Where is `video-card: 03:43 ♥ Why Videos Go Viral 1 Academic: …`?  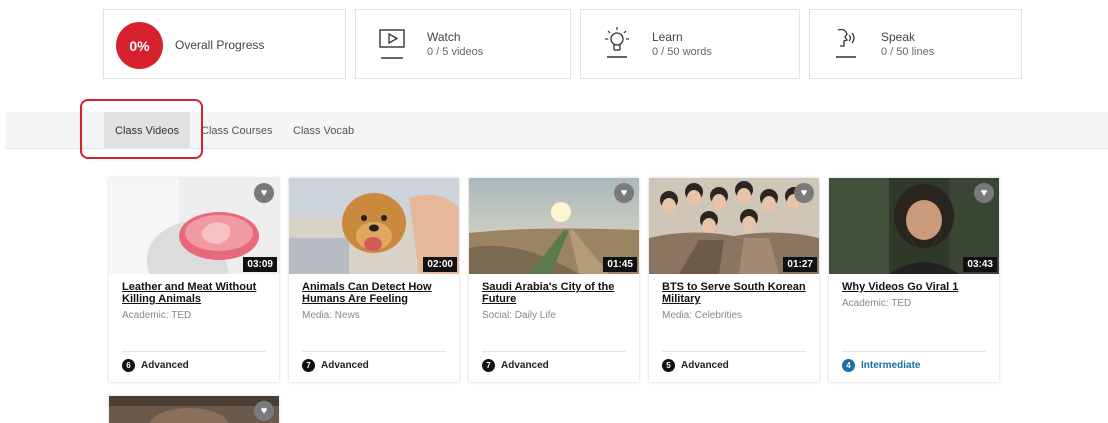 video-card: 03:43 ♥ Why Videos Go Viral 1 Academic: … is located at coordinates (914, 280).